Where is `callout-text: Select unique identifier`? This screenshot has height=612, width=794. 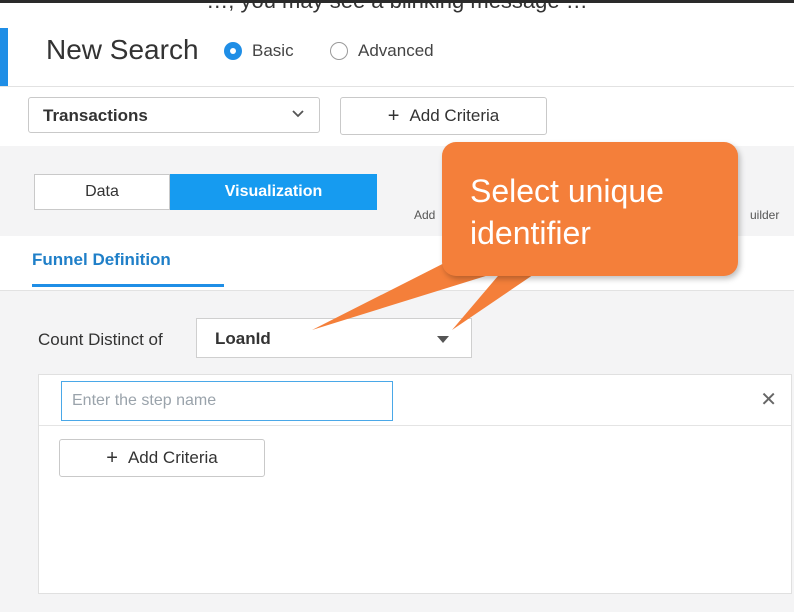 callout-text: Select unique identifier is located at coordinates (567, 212).